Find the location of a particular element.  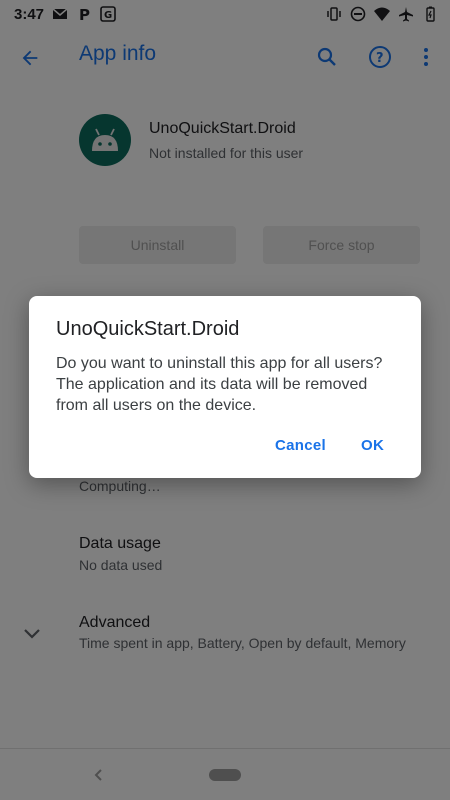

ok-button: OK is located at coordinates (372, 445).